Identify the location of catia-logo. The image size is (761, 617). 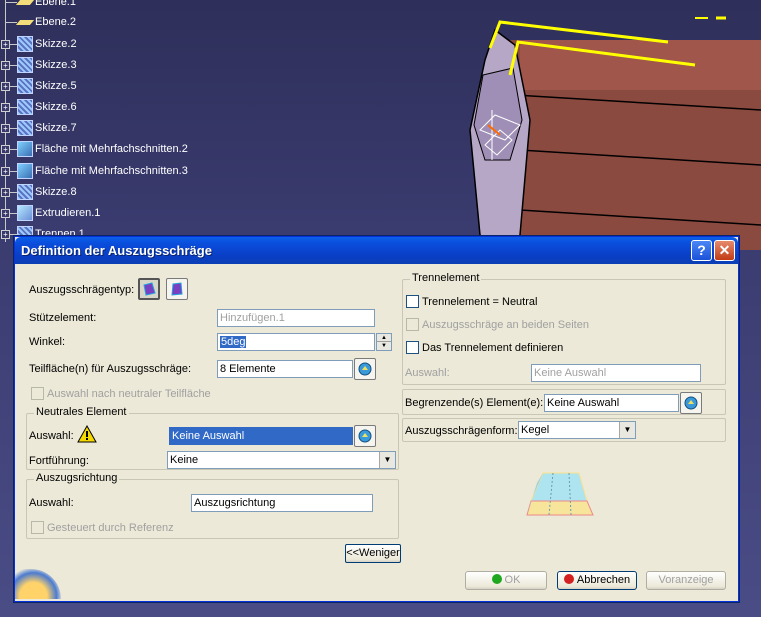
(38, 584).